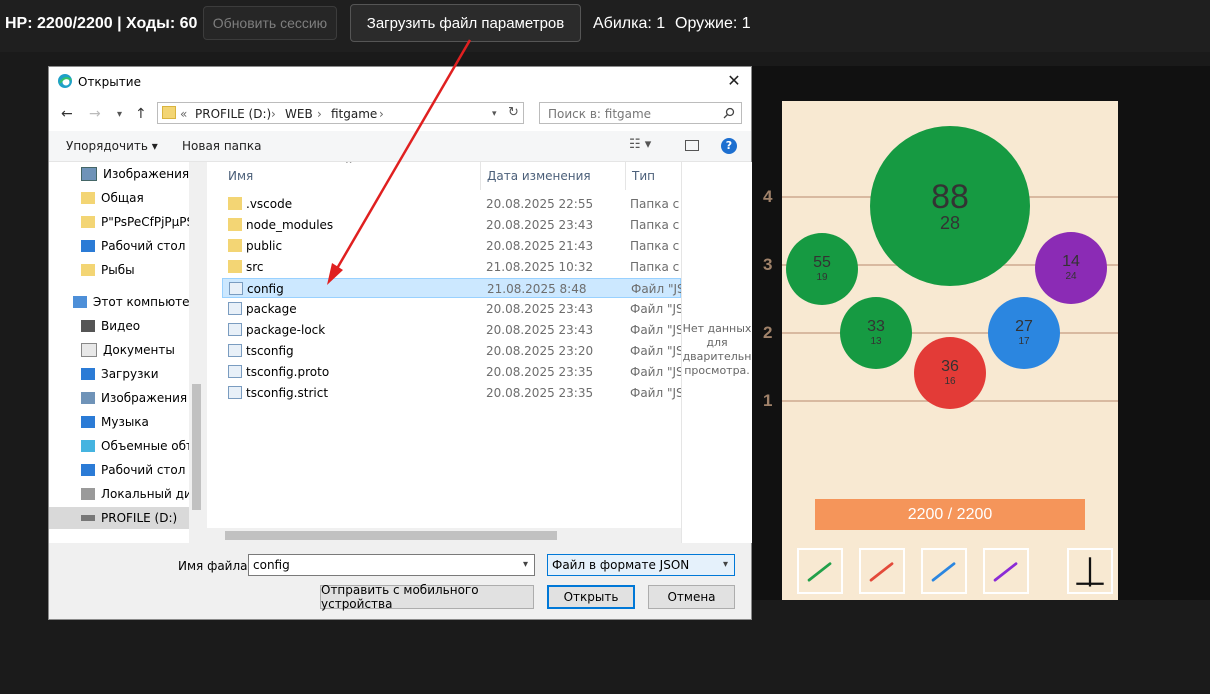  I want to click on ball: 33 13, so click(876, 333).